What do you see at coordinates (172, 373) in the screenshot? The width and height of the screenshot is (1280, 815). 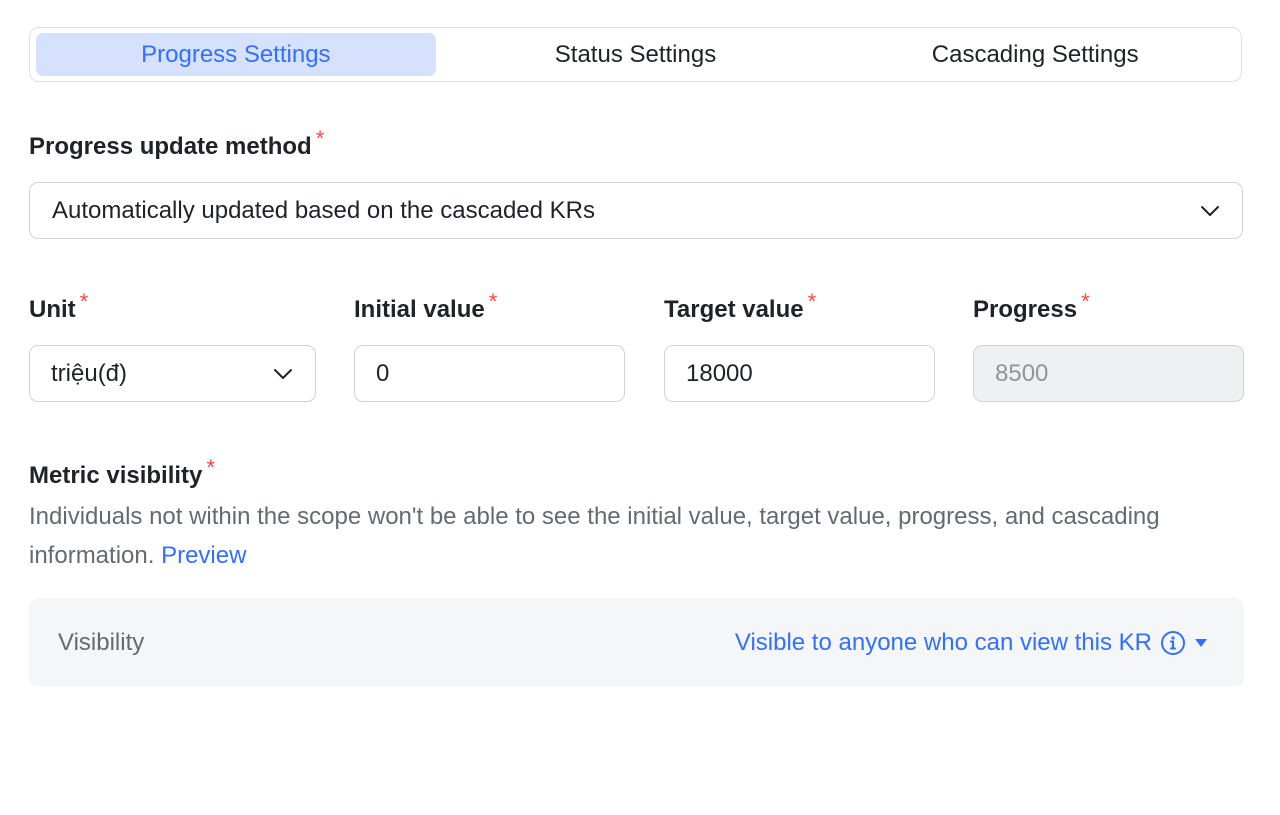 I see `unit-select: triệu(đ)` at bounding box center [172, 373].